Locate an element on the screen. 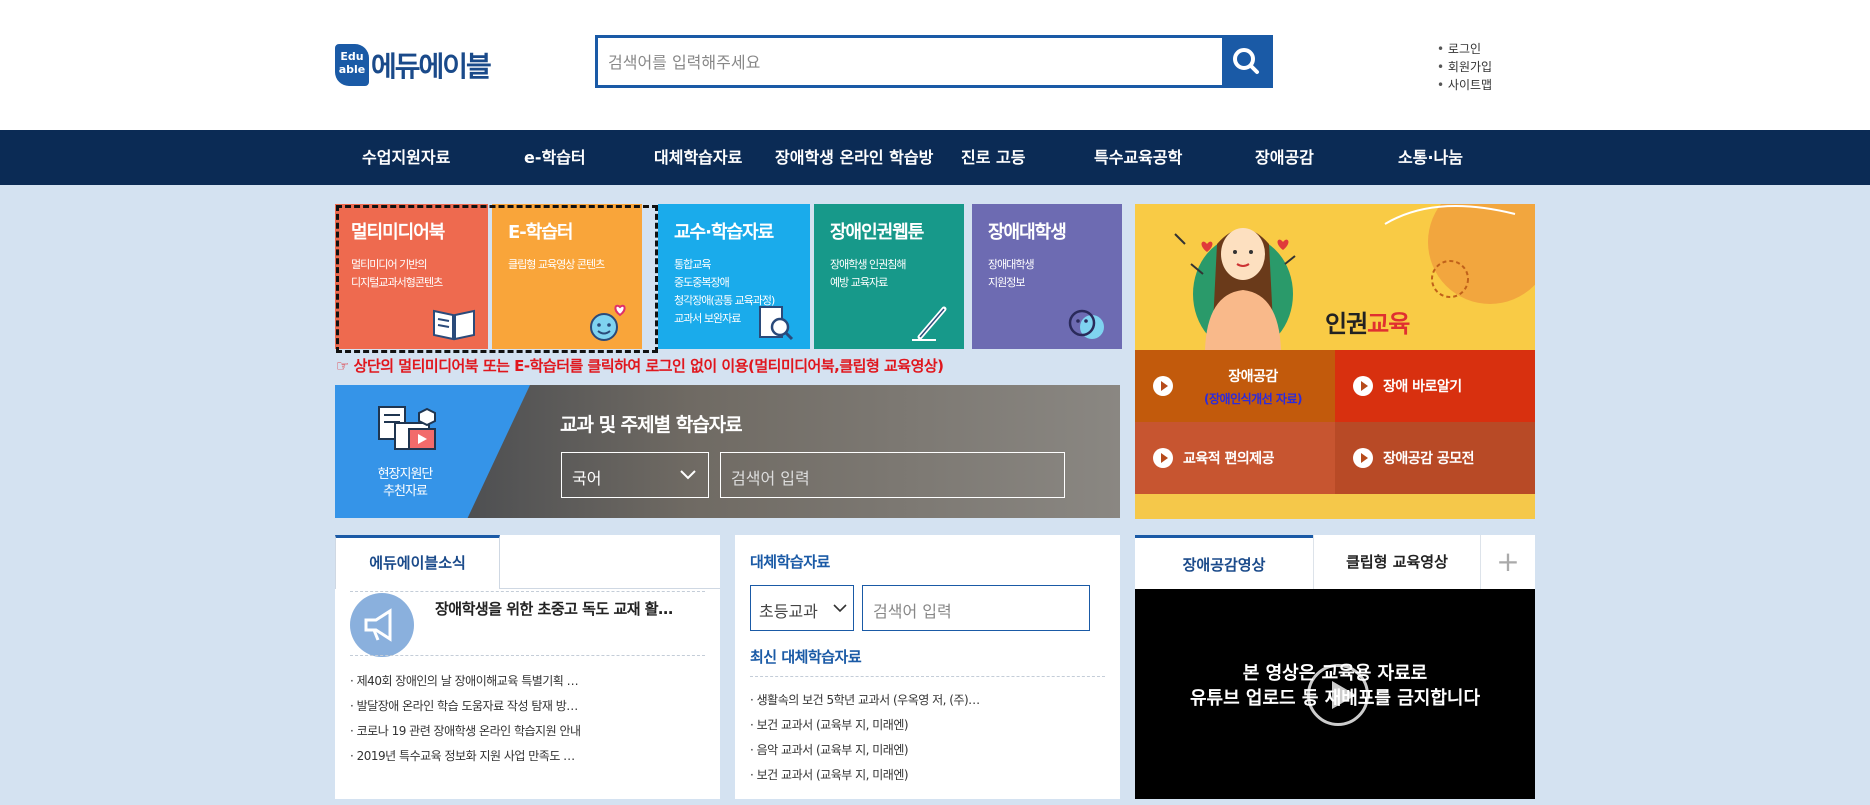 This screenshot has height=805, width=1870. subject-select-value: 국어 is located at coordinates (587, 478).